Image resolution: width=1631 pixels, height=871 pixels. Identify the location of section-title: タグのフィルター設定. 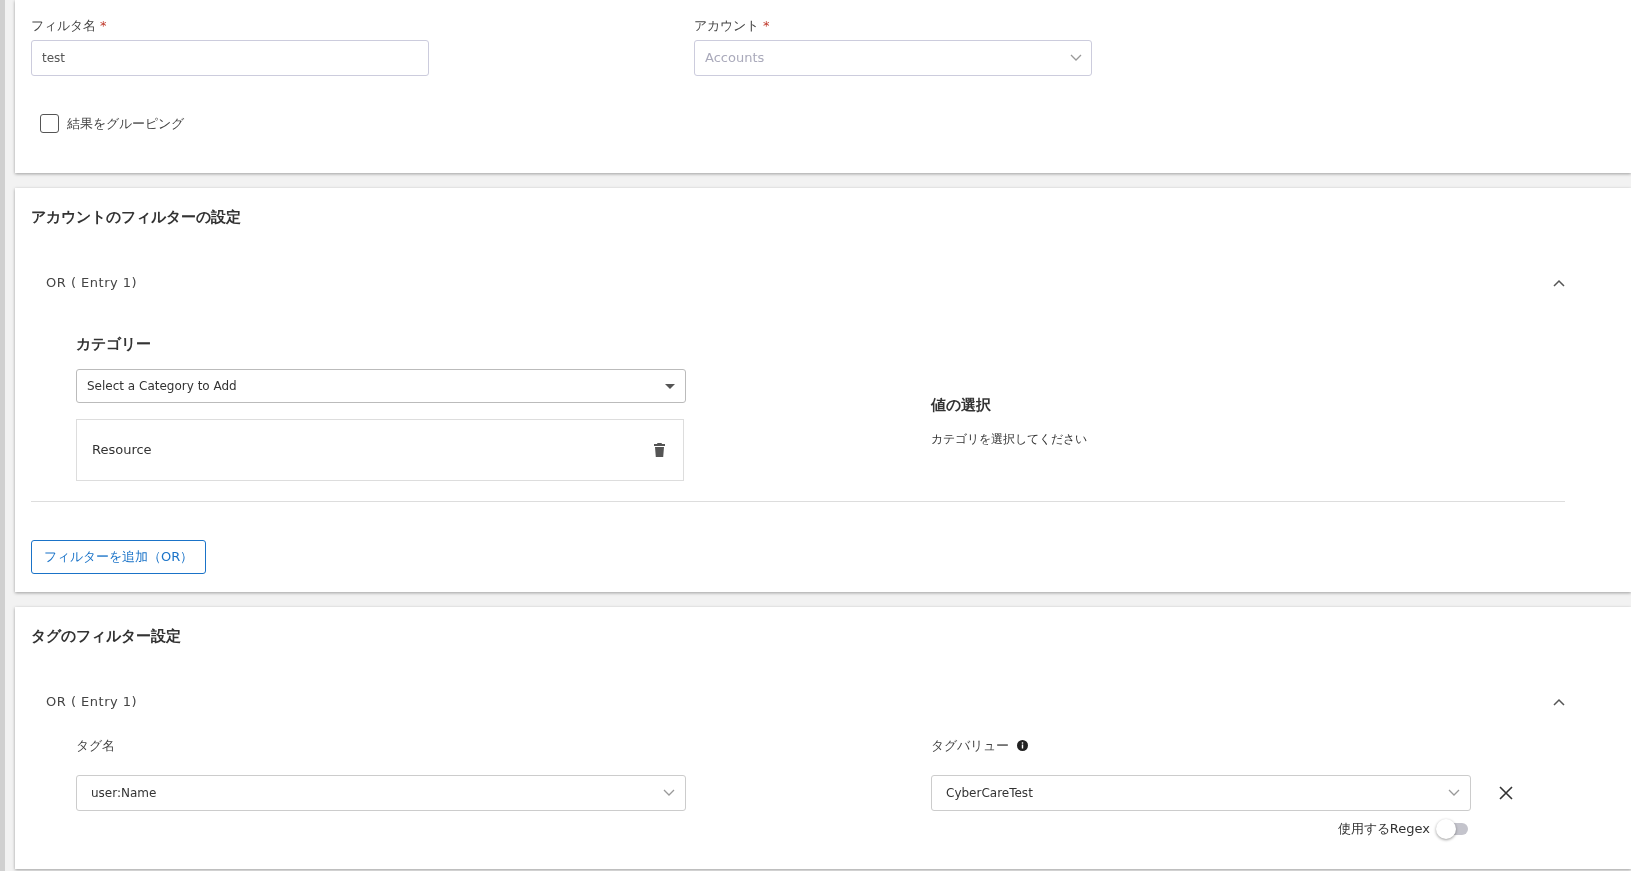
(106, 636).